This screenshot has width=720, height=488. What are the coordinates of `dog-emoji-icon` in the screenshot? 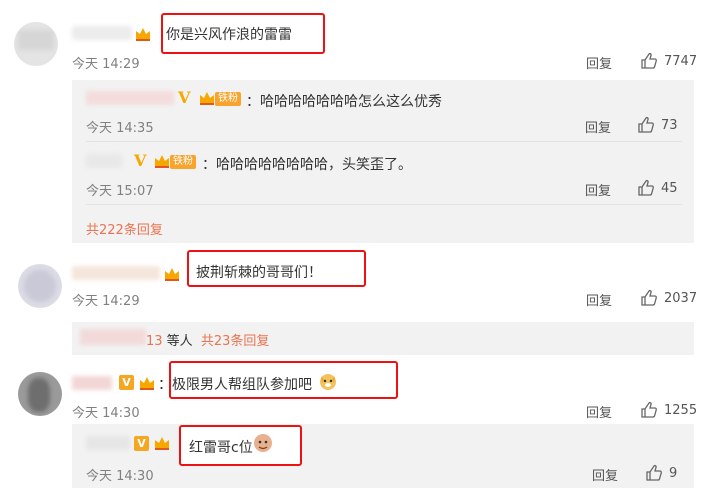 It's located at (328, 382).